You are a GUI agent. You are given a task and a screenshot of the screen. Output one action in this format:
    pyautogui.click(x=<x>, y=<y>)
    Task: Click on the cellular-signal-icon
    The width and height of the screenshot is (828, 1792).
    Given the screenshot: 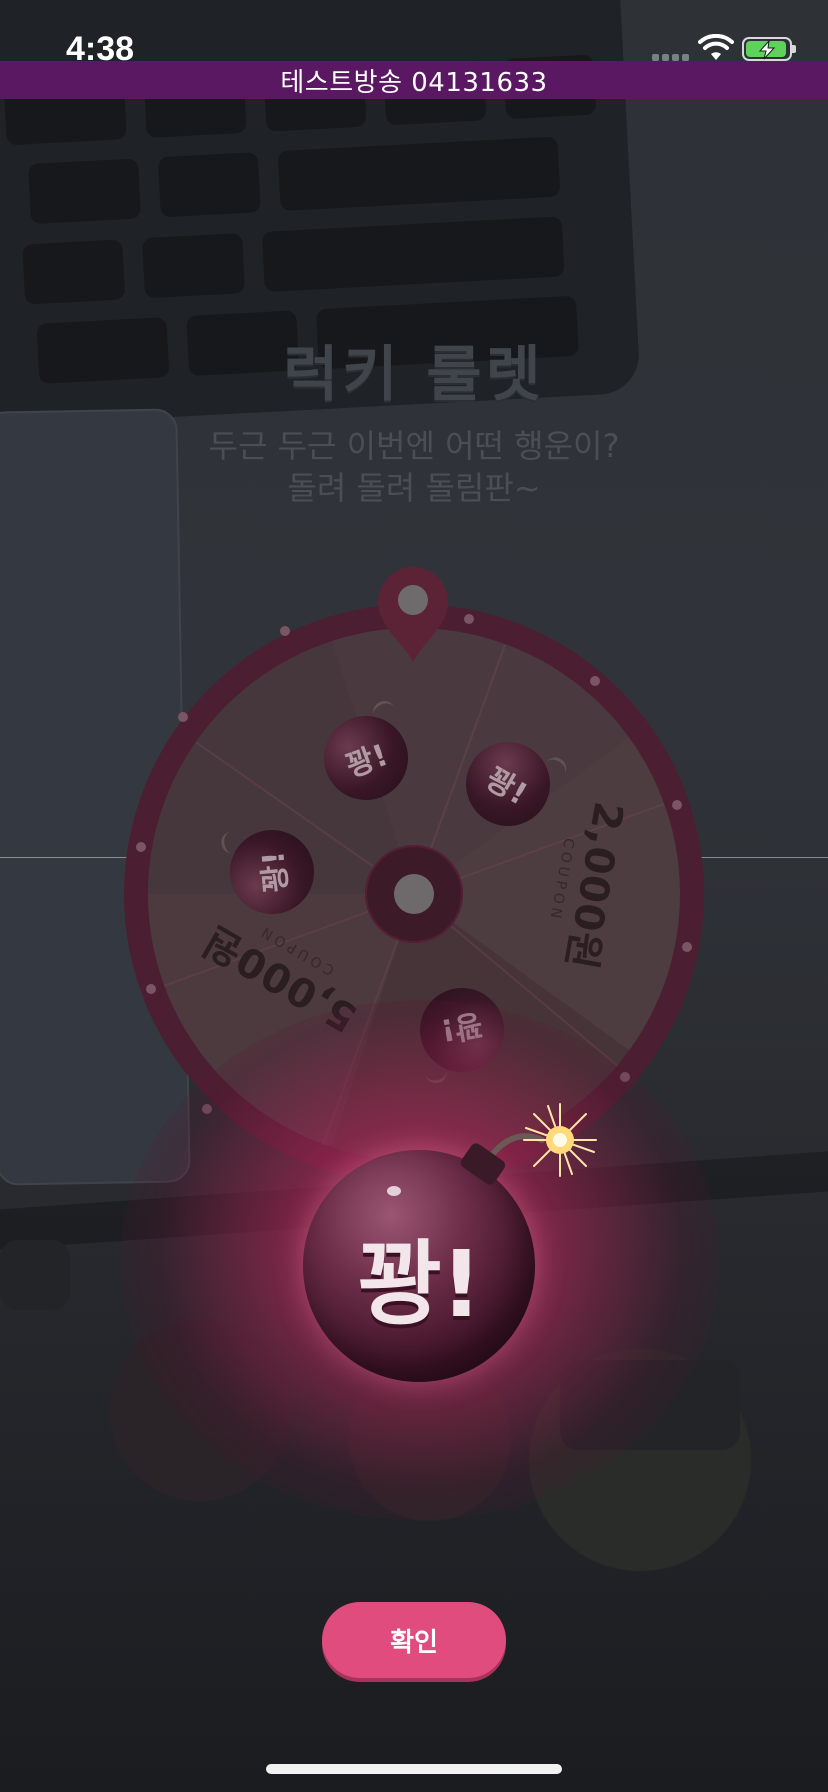 What is the action you would take?
    pyautogui.click(x=672, y=55)
    